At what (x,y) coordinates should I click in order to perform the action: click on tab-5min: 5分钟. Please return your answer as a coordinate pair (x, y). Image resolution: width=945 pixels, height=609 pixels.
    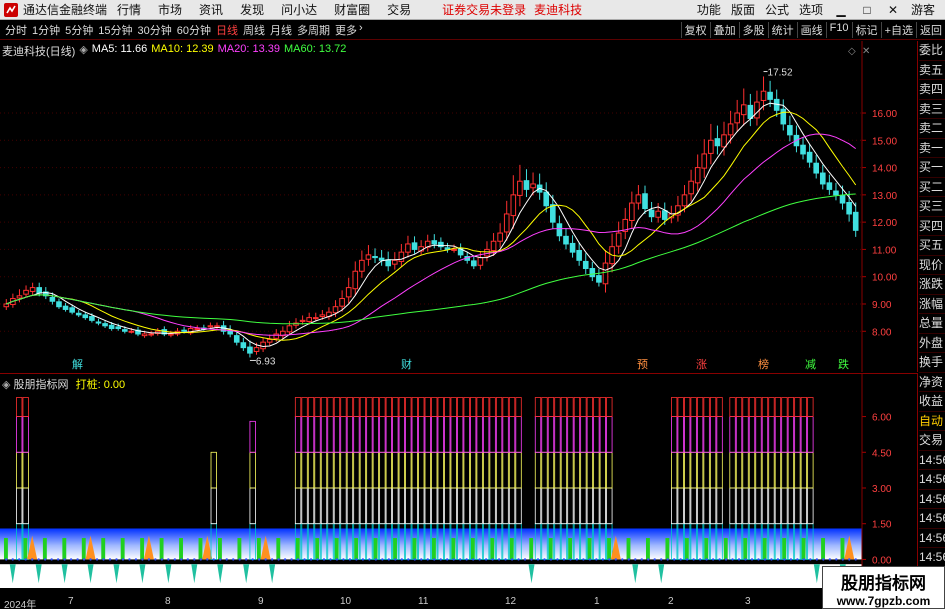
    Looking at the image, I should click on (79, 30).